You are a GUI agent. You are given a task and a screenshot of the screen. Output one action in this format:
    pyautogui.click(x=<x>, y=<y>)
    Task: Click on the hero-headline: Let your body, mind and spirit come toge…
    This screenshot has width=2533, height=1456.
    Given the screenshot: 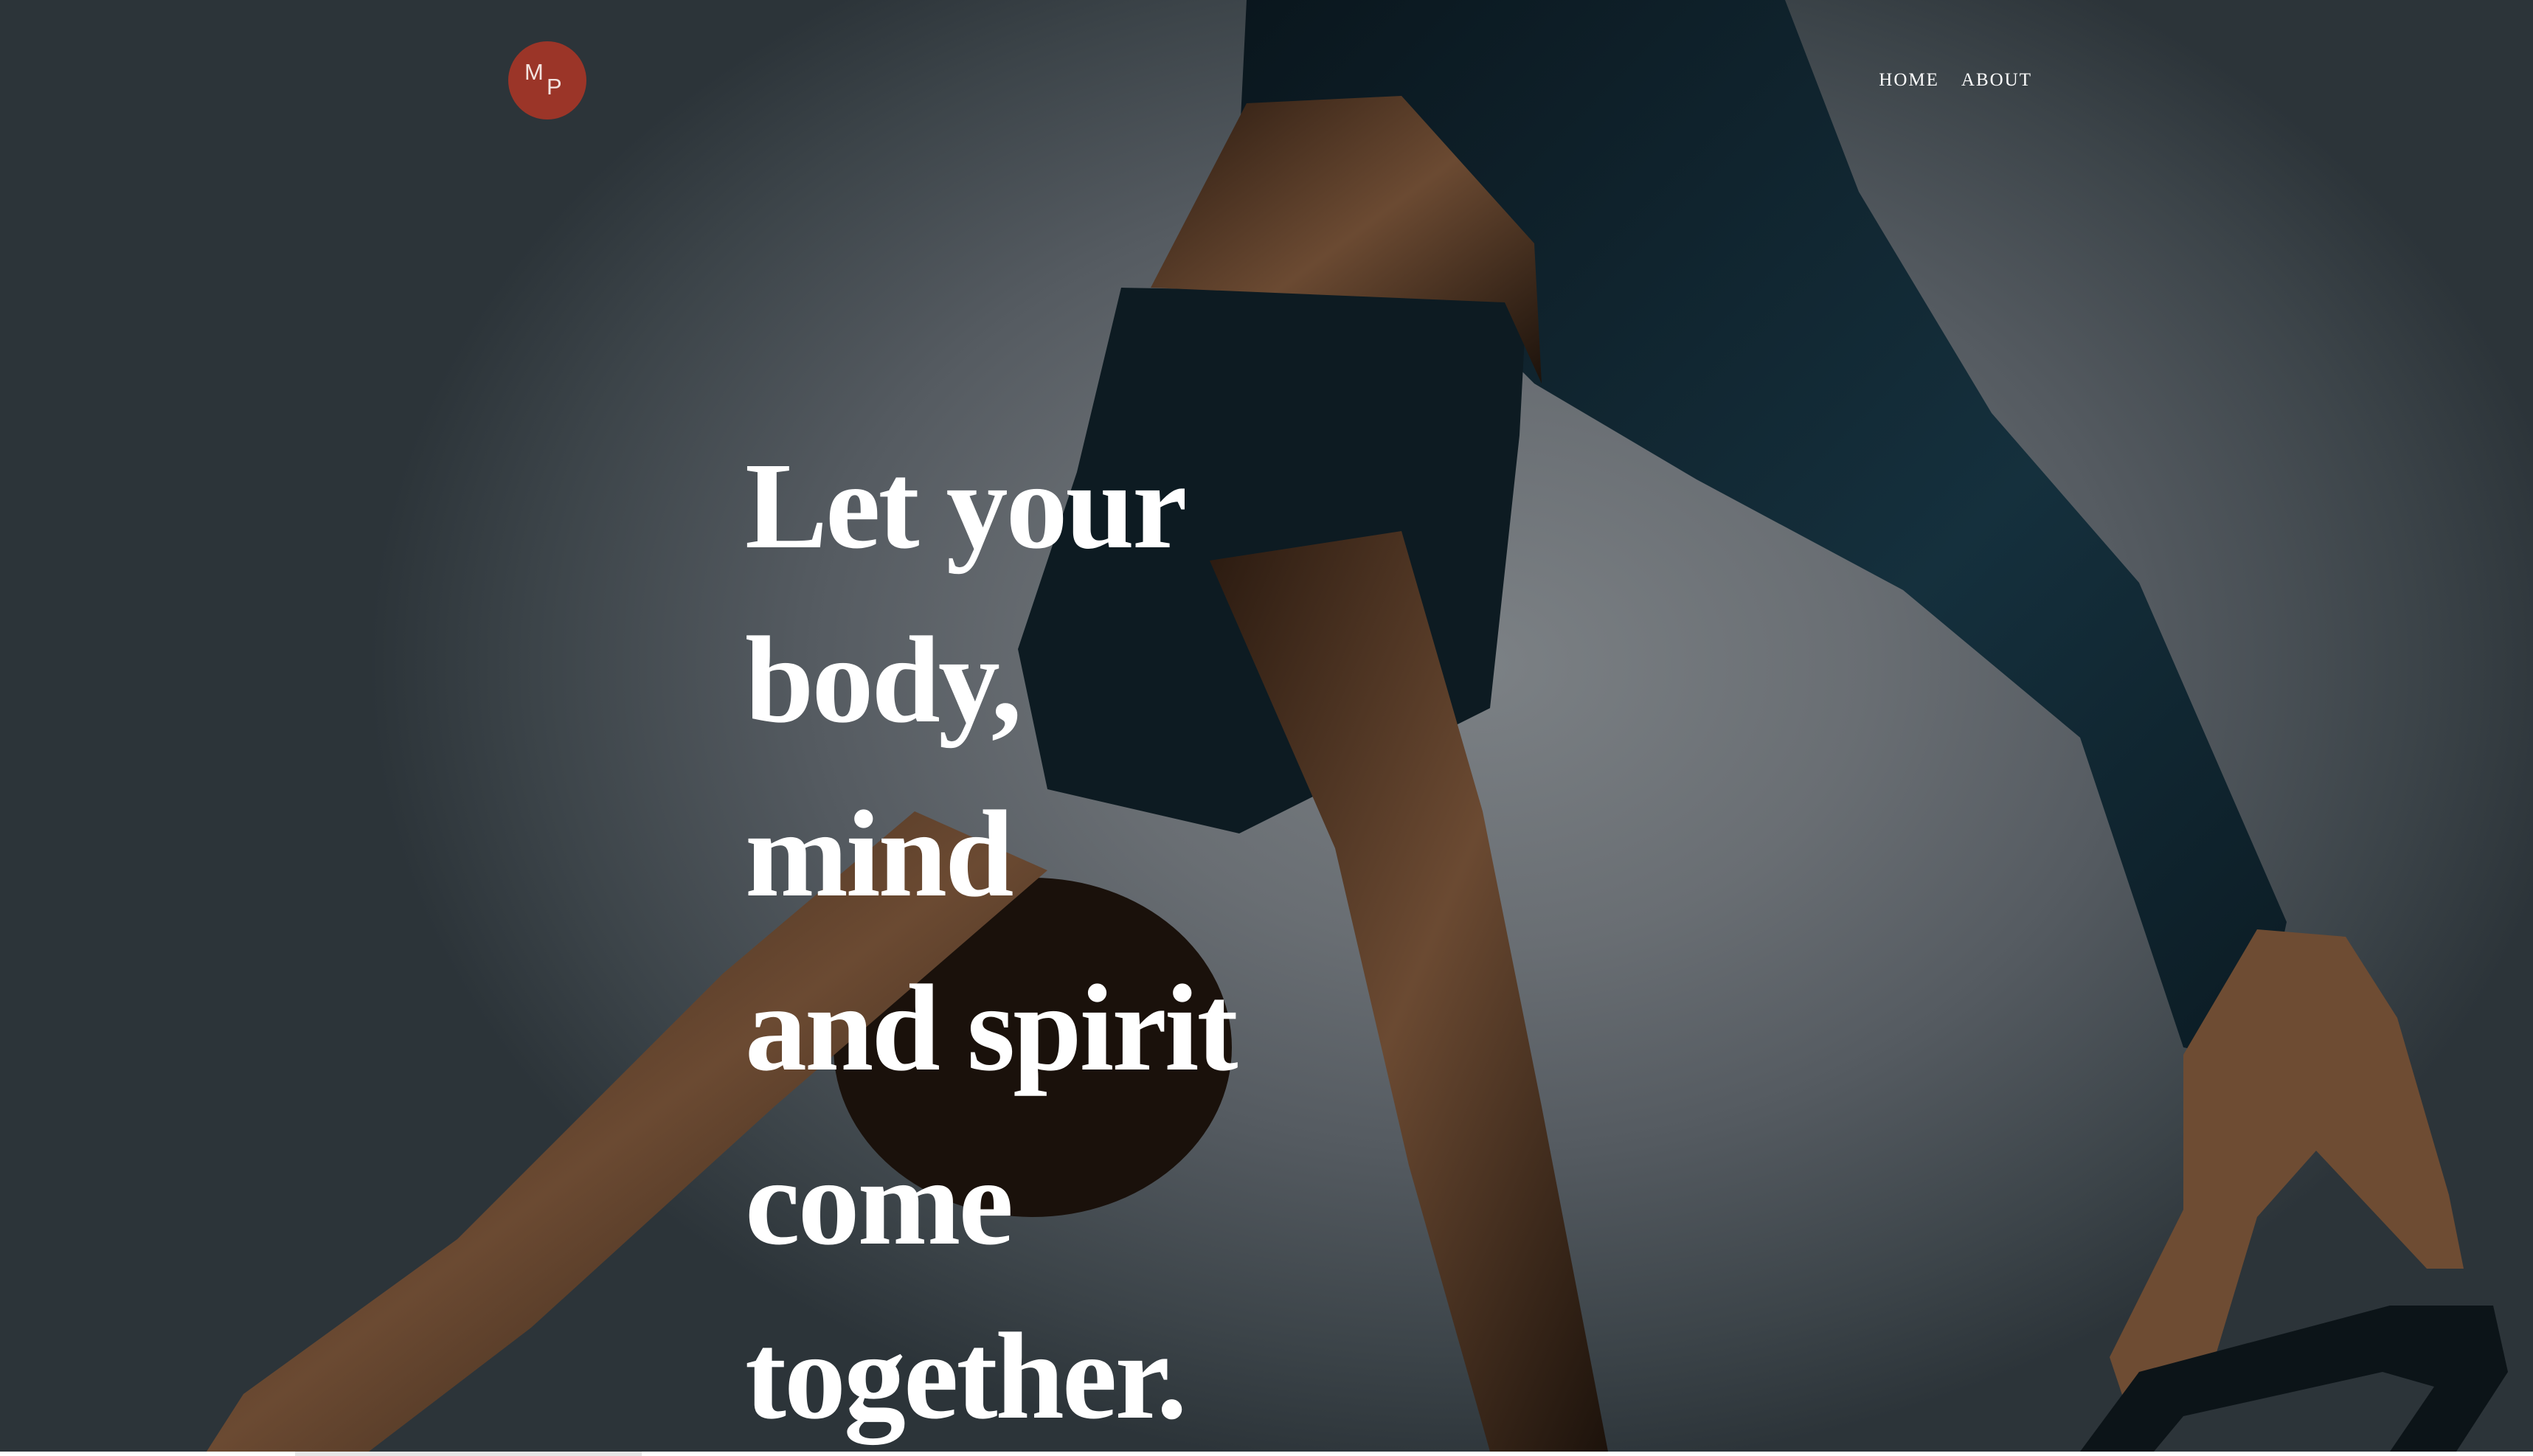 What is the action you would take?
    pyautogui.click(x=991, y=937)
    